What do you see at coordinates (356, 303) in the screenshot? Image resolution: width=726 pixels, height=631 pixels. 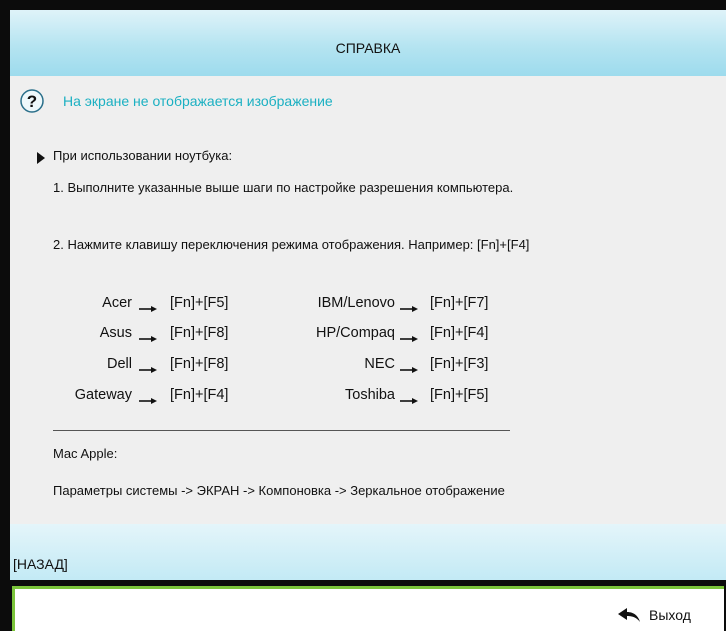 I see `brand-label: IBM/Lenovo` at bounding box center [356, 303].